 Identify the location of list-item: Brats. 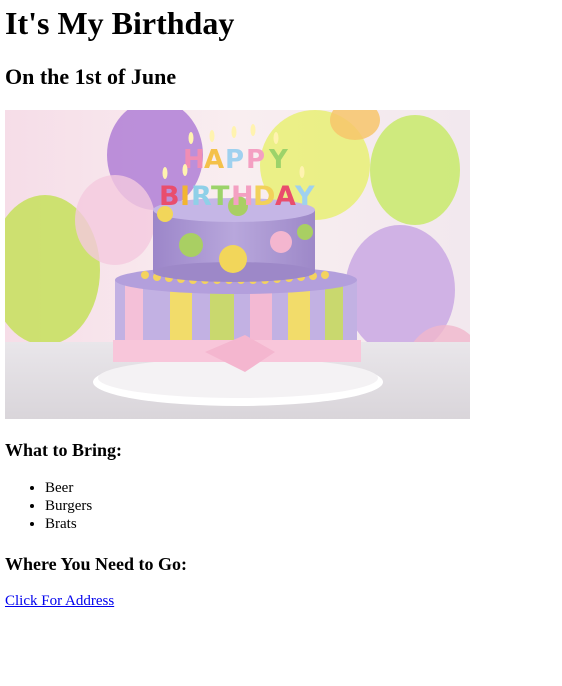
(68, 524).